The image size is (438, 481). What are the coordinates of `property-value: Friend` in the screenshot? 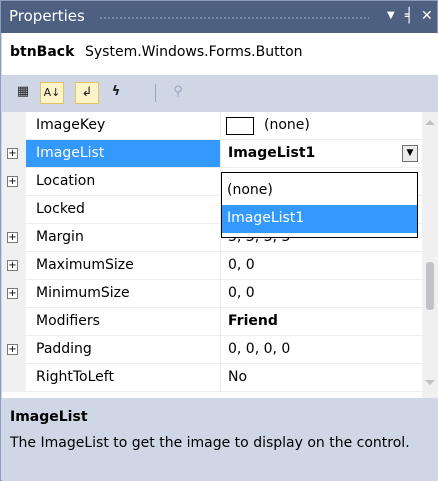 It's located at (253, 321).